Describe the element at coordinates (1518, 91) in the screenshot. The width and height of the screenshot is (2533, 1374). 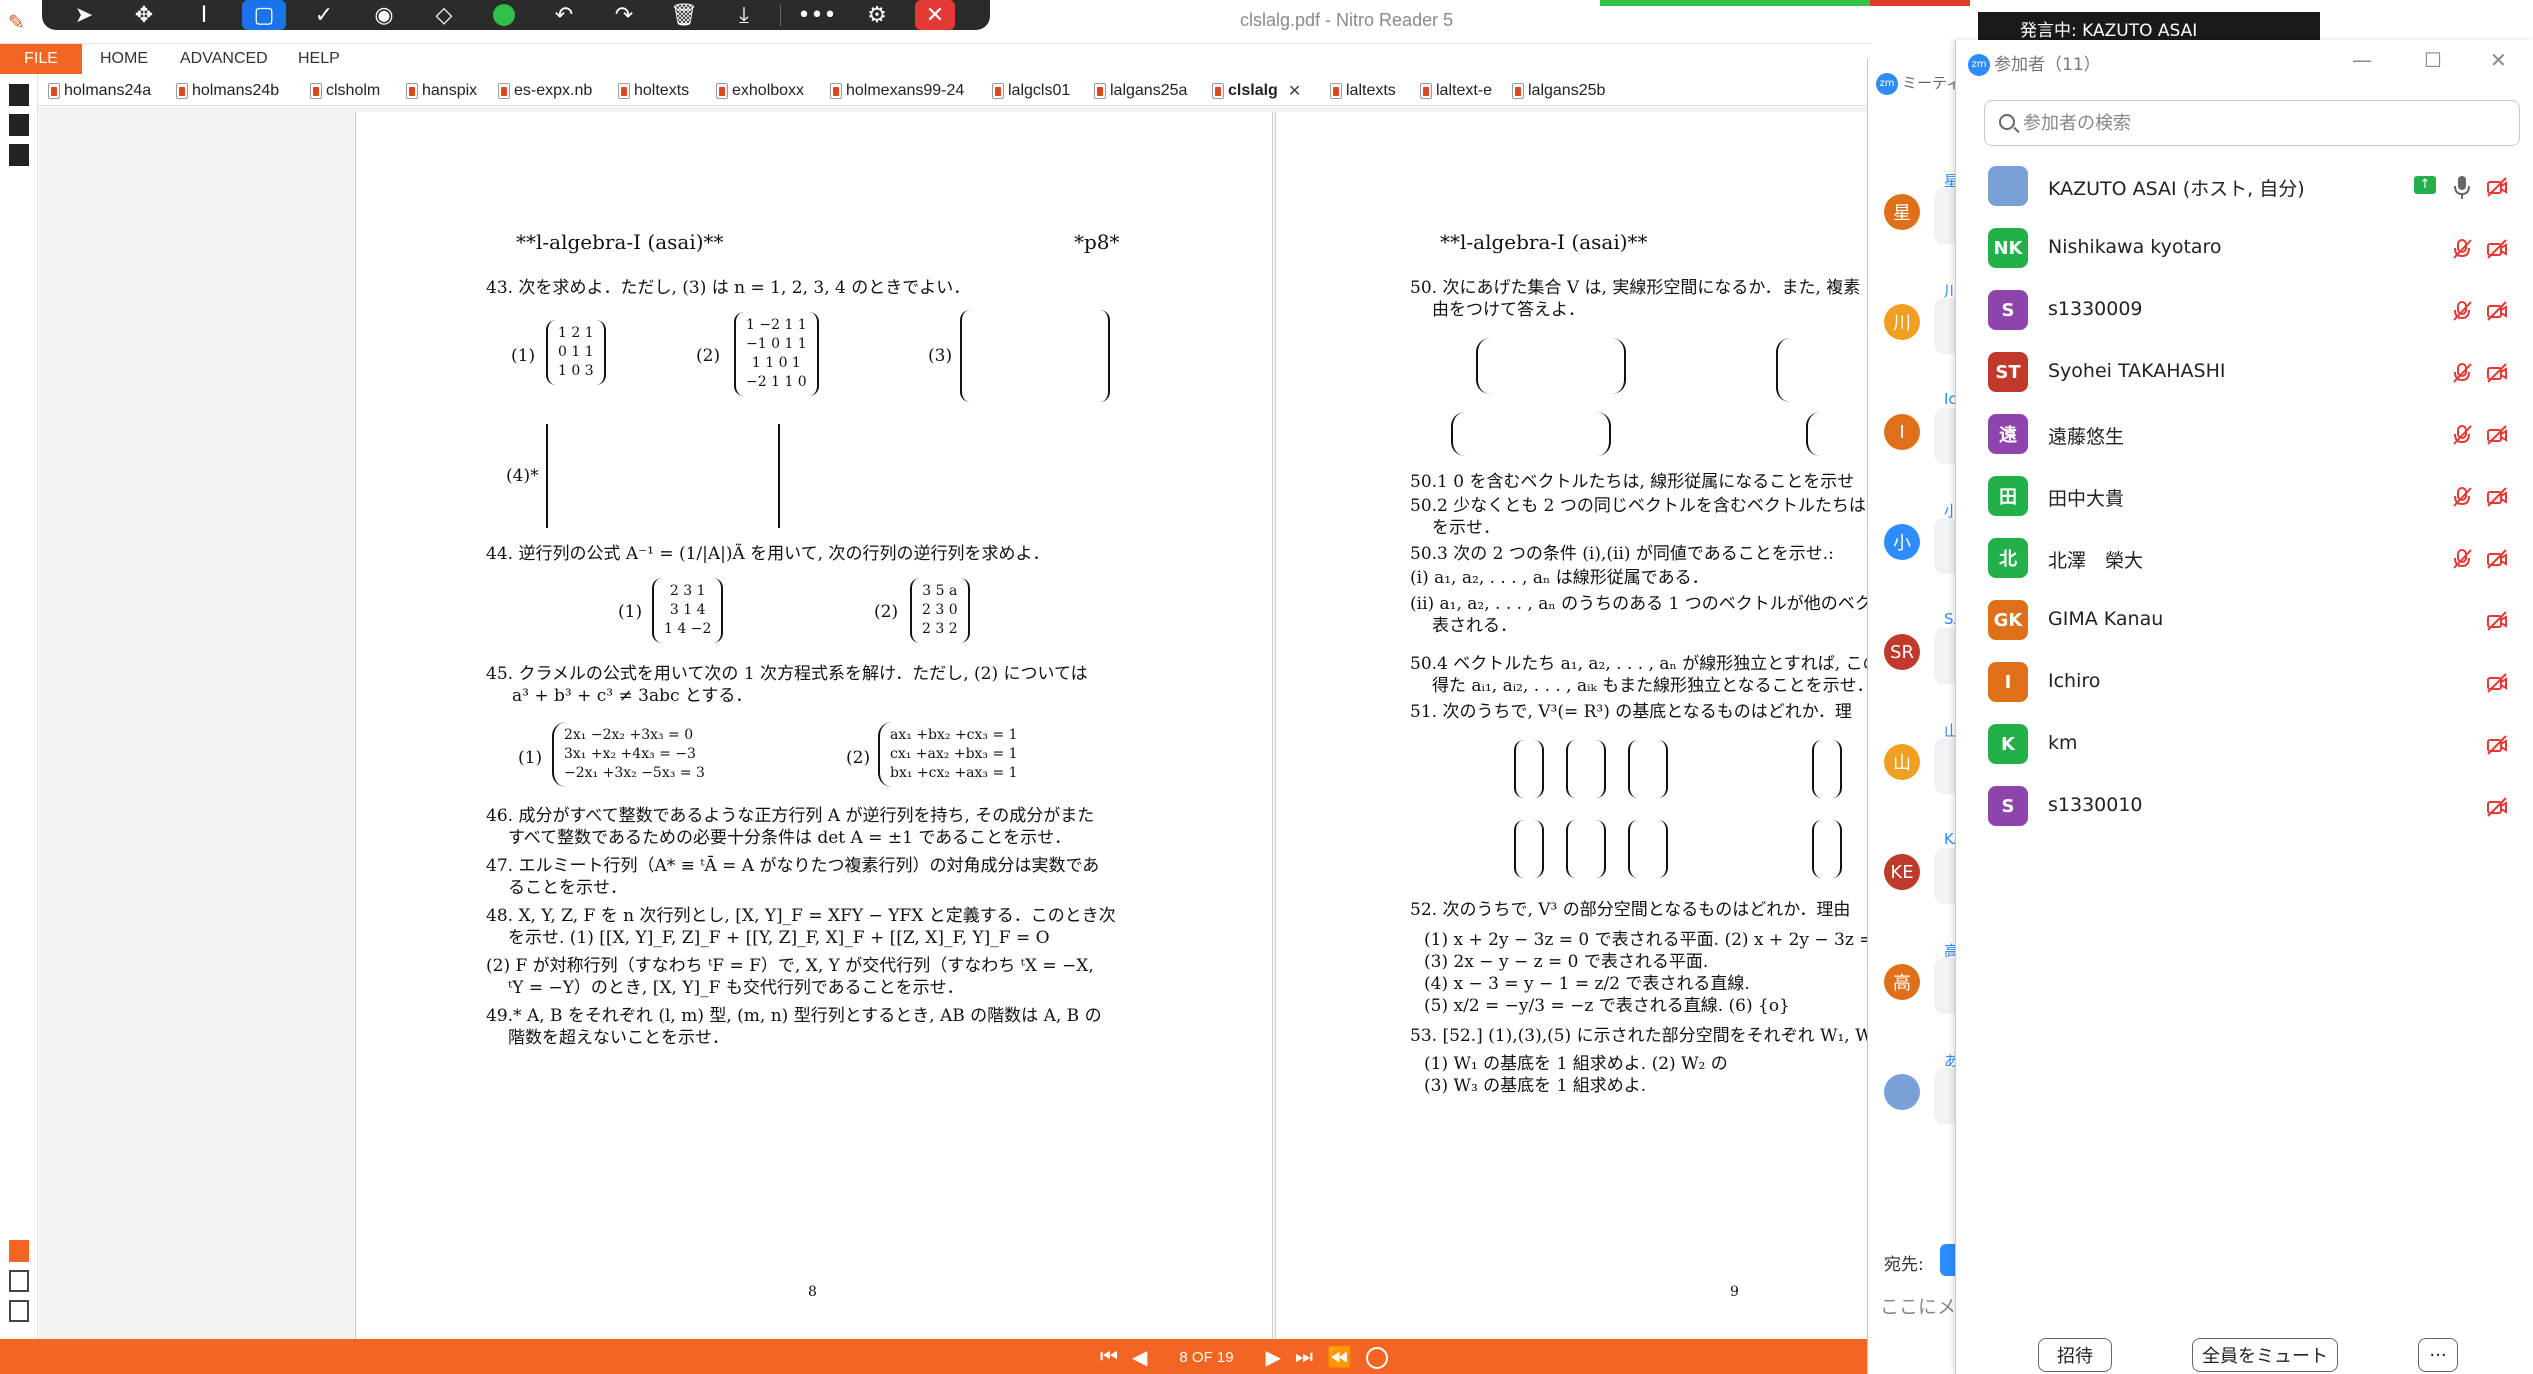
I see `pdf-icon` at that location.